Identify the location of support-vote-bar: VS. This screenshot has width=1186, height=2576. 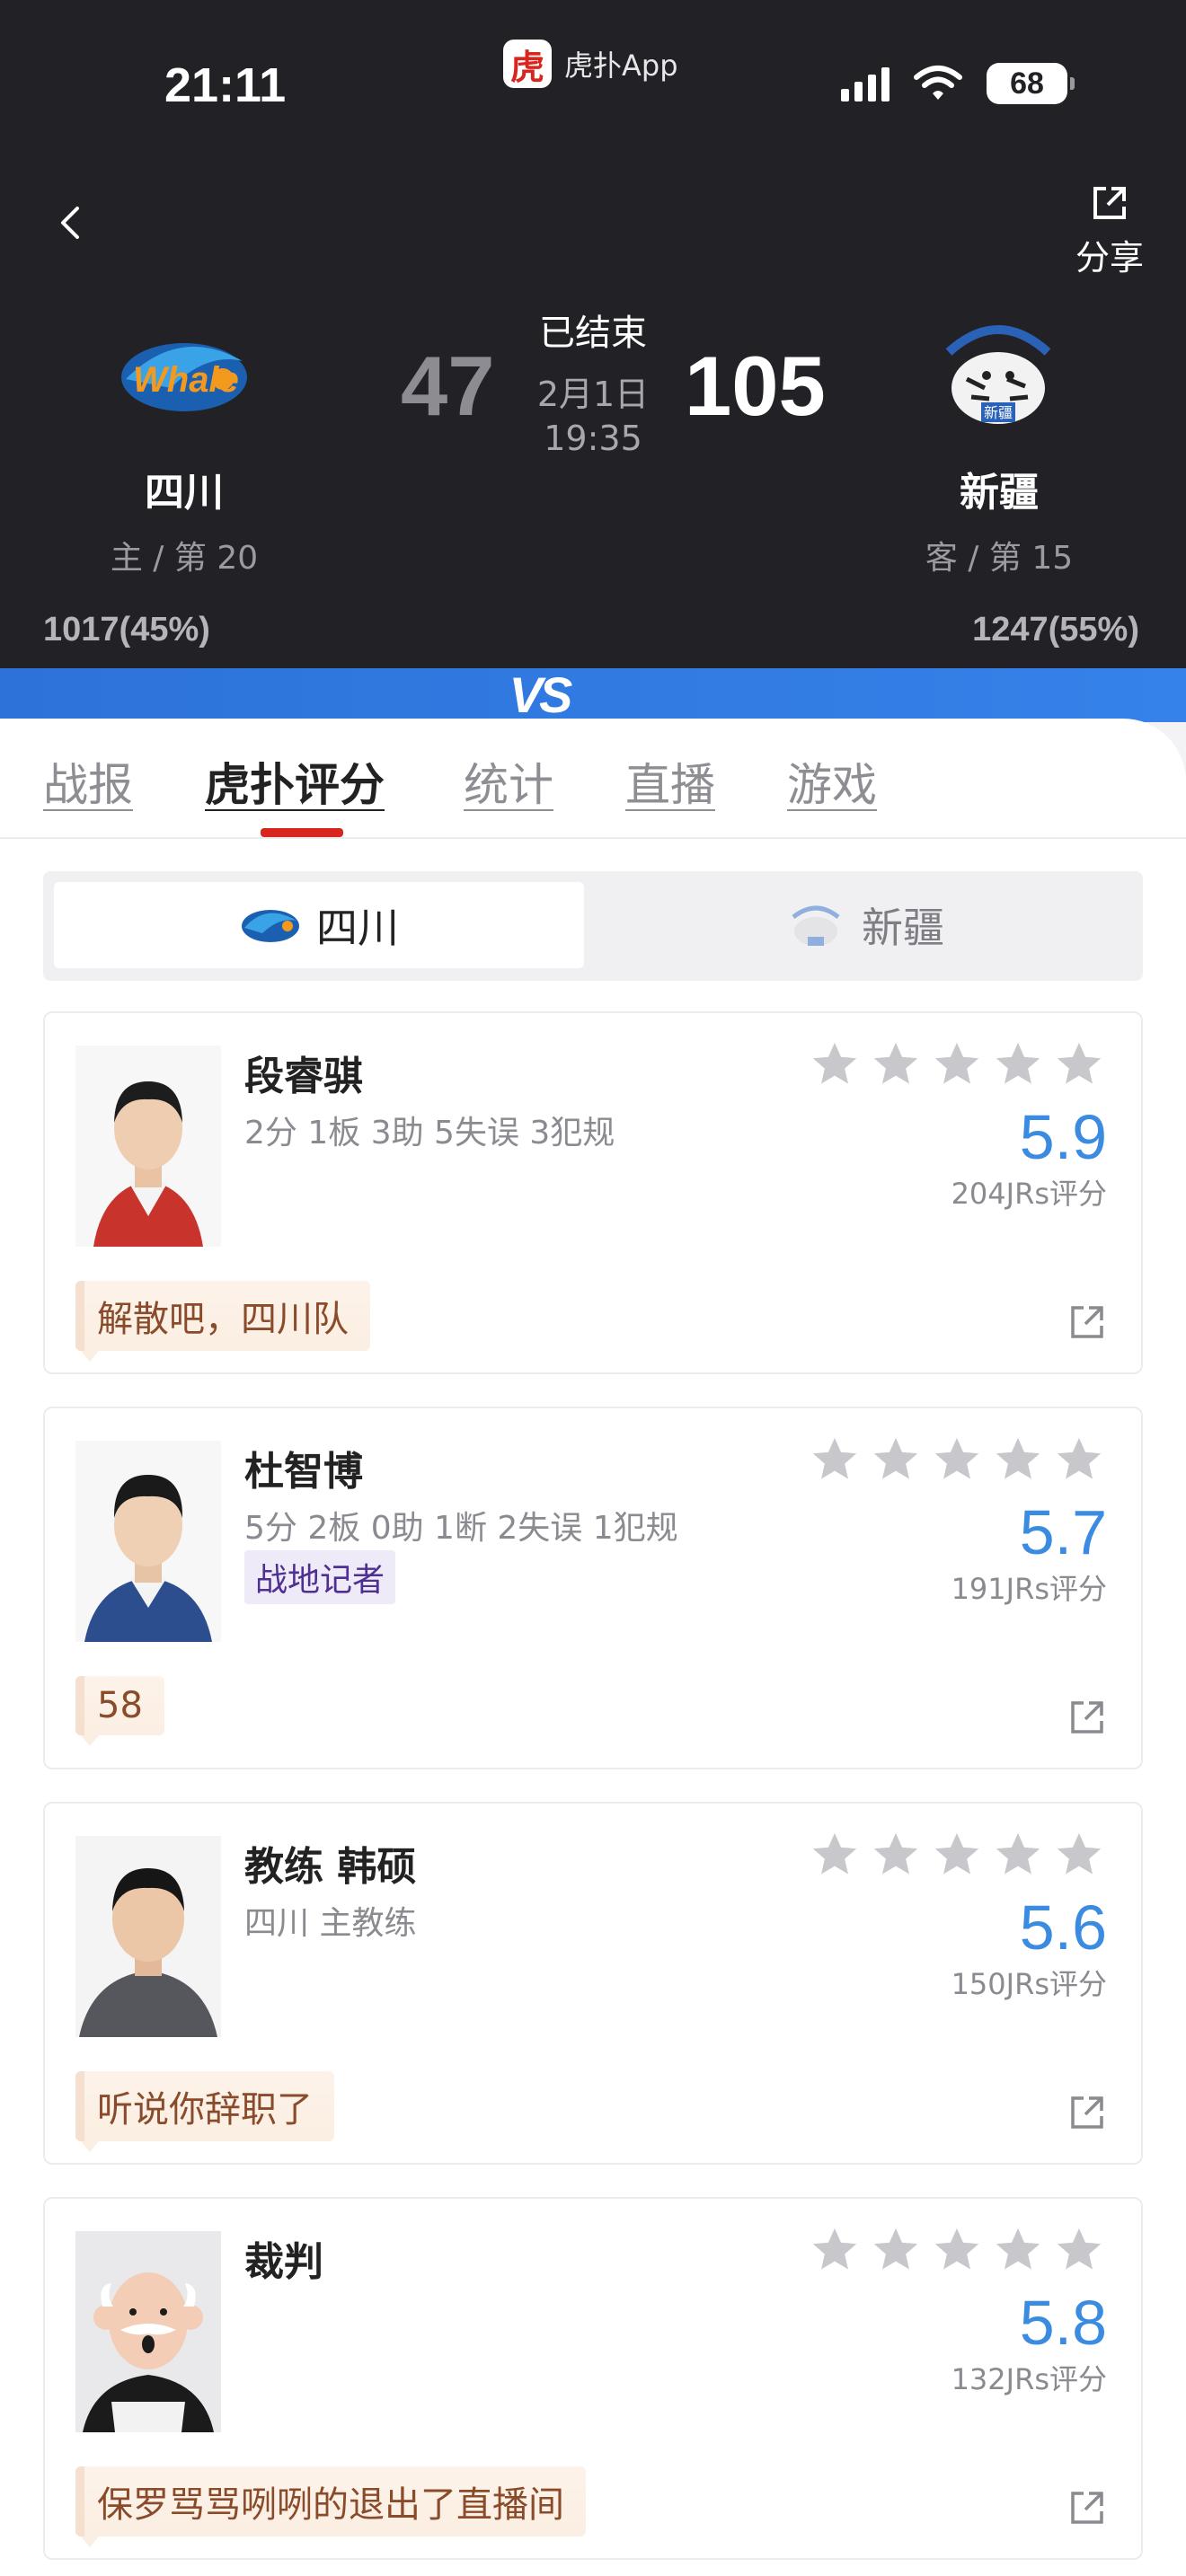
(593, 695).